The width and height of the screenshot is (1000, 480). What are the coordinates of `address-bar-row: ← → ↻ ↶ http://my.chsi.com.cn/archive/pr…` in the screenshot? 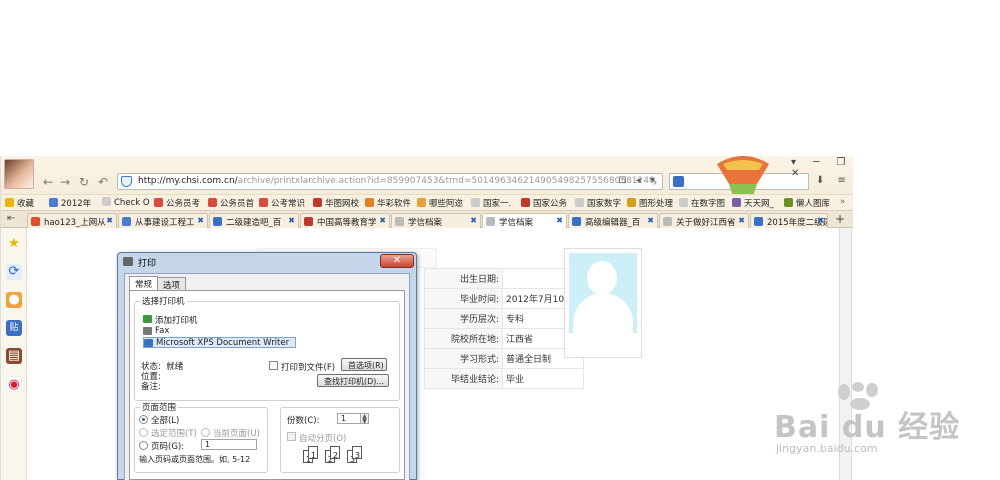 It's located at (427, 186).